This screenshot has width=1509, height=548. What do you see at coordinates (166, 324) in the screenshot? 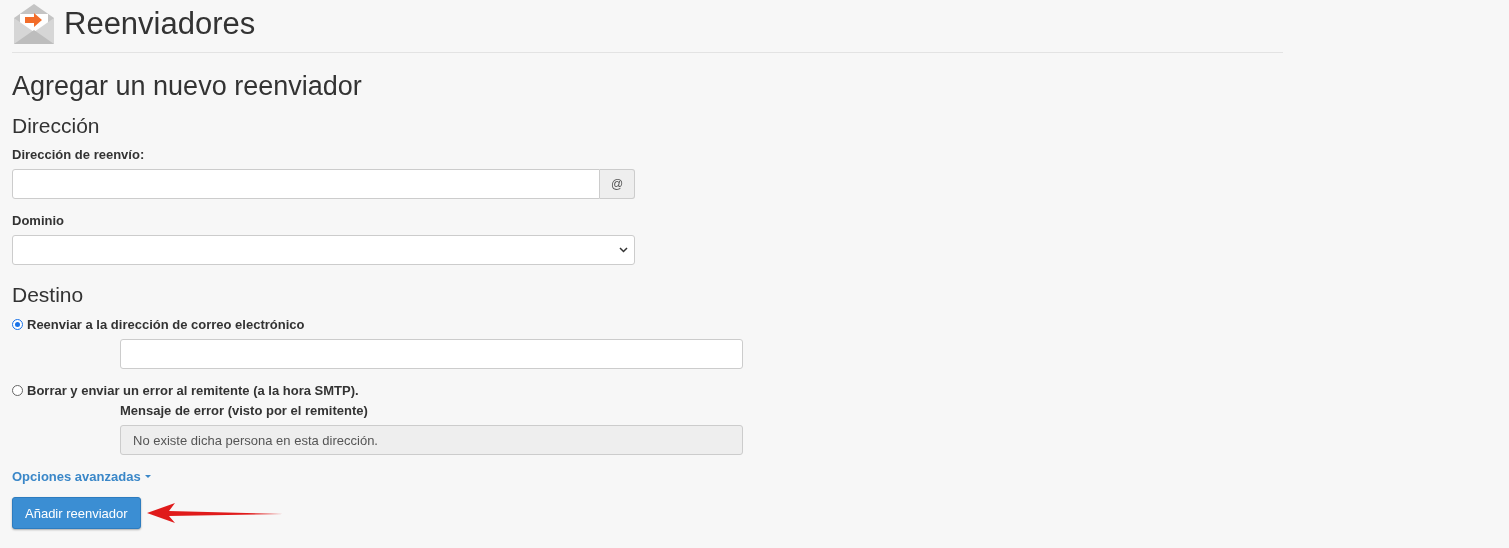
I see `radio-label: Reenviar a la dirección de correo electrónico` at bounding box center [166, 324].